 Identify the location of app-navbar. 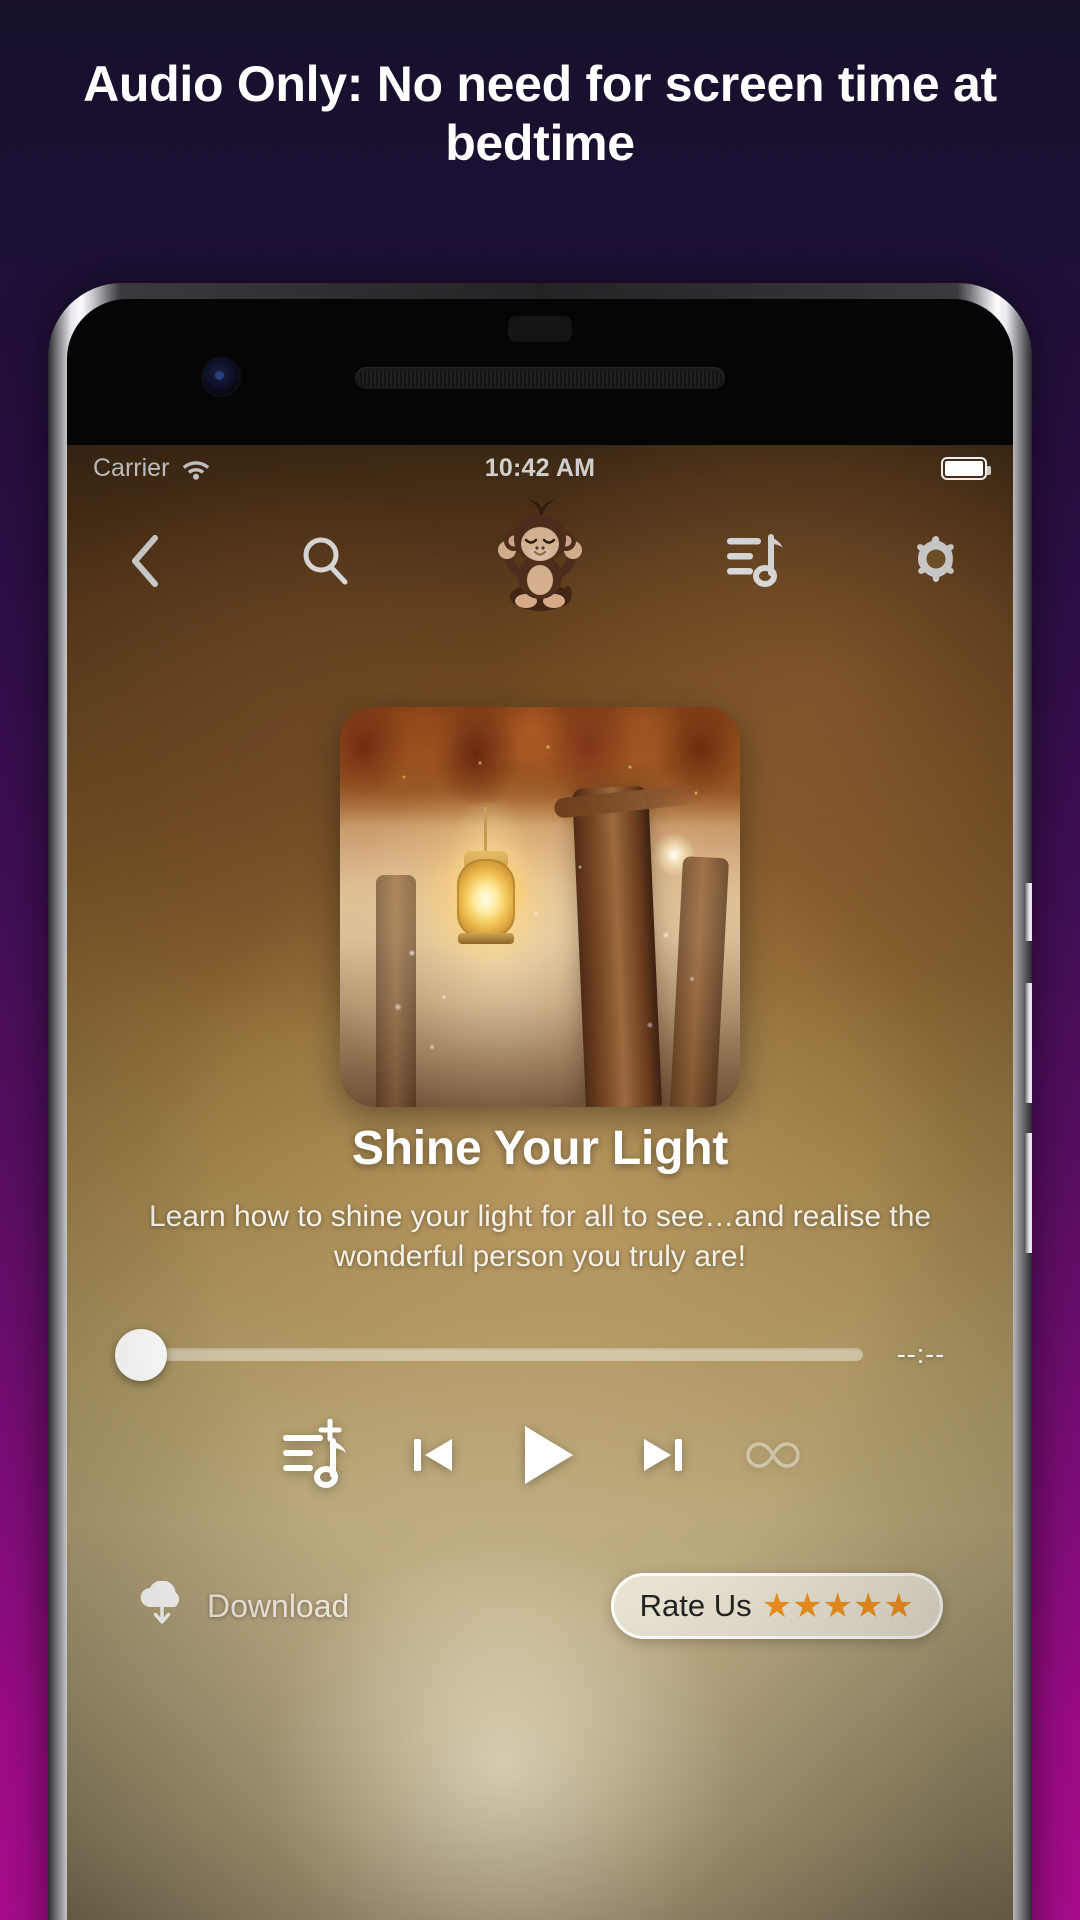
(540, 561).